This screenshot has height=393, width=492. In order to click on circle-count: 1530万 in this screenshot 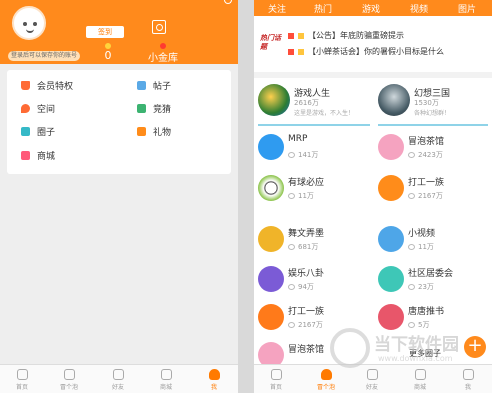, I will do `click(426, 103)`.